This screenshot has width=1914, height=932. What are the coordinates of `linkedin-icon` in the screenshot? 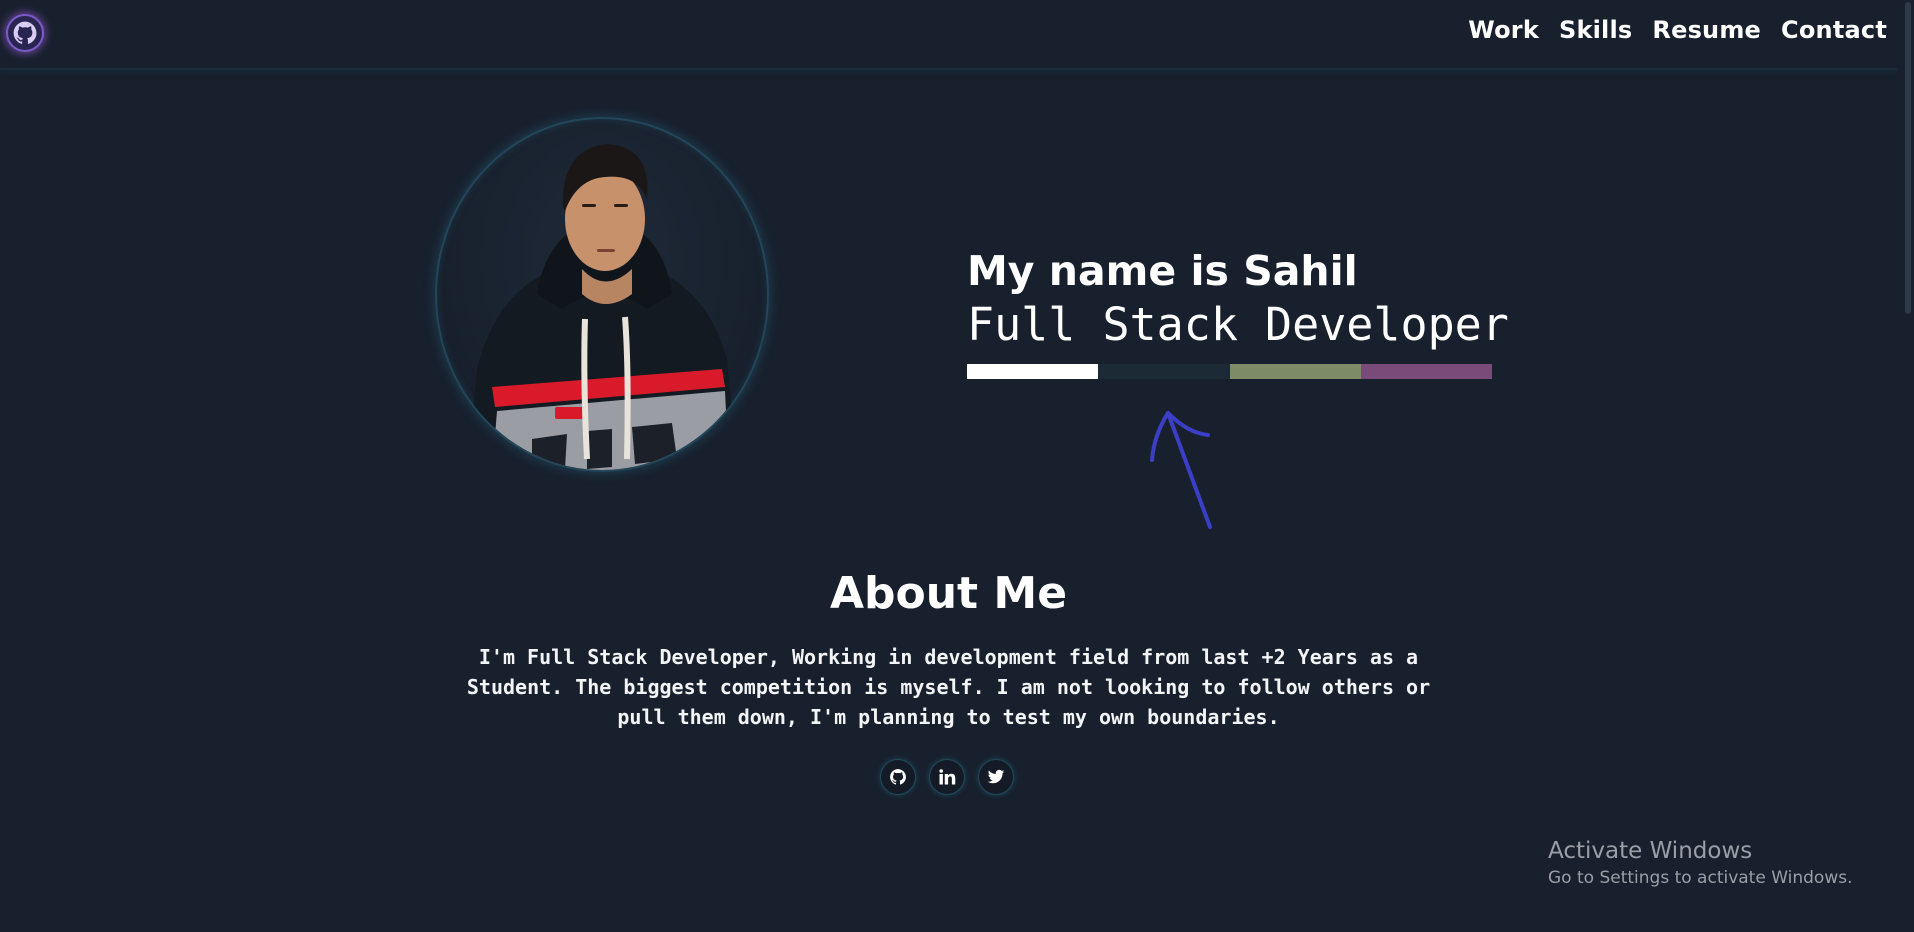 It's located at (947, 777).